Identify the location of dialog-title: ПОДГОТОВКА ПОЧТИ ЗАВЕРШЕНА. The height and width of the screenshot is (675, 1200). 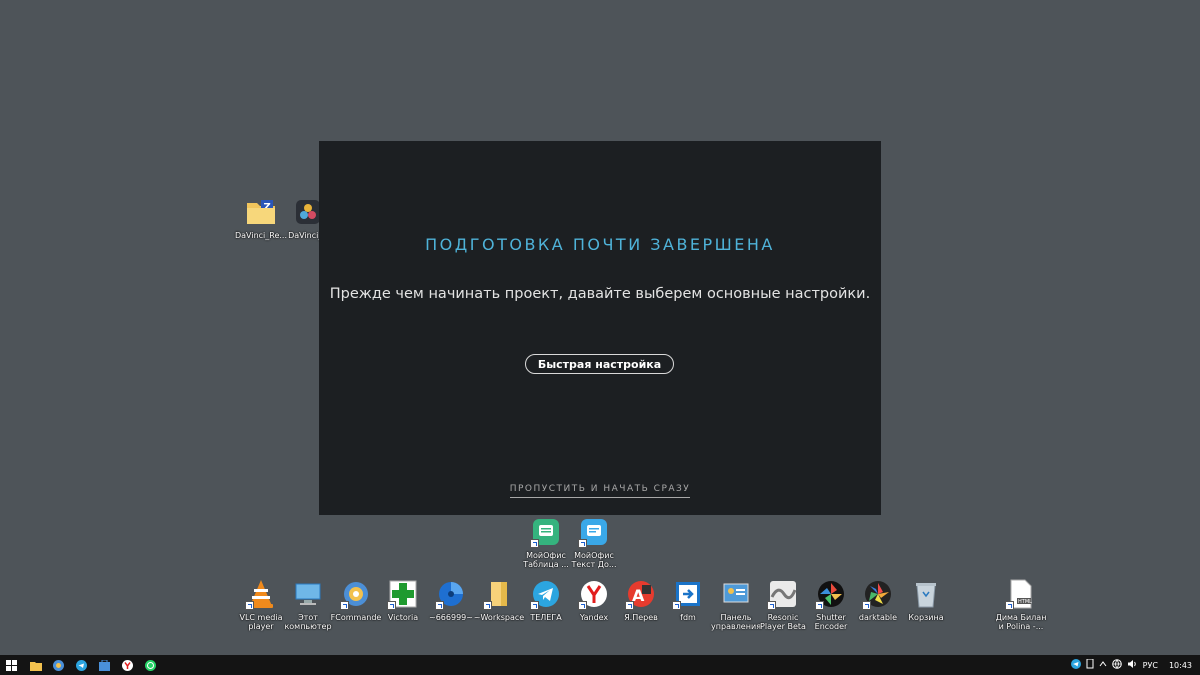
(600, 244).